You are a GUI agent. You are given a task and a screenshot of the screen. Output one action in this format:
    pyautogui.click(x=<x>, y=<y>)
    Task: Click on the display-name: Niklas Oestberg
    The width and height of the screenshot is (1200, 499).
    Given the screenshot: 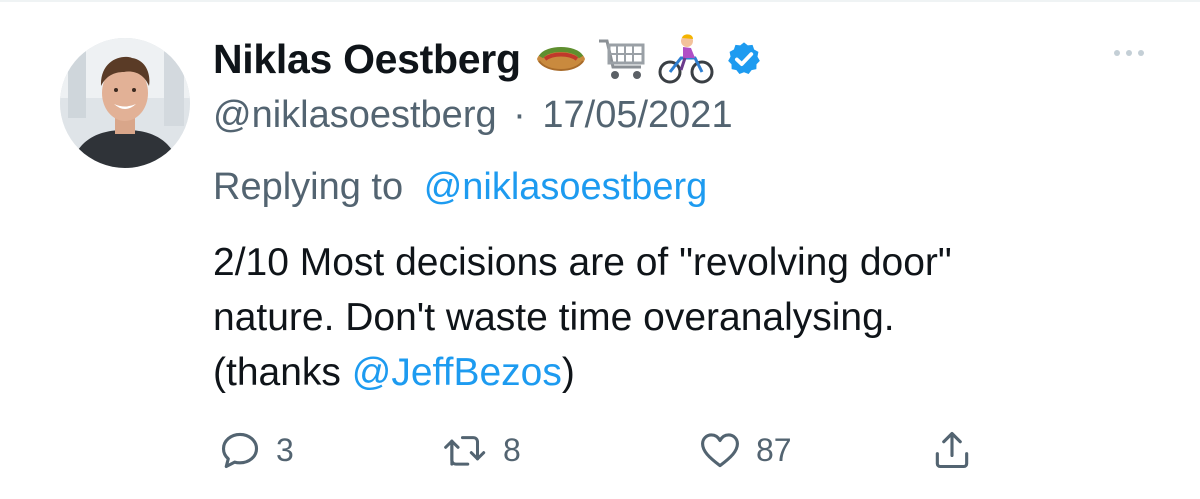 What is the action you would take?
    pyautogui.click(x=367, y=59)
    